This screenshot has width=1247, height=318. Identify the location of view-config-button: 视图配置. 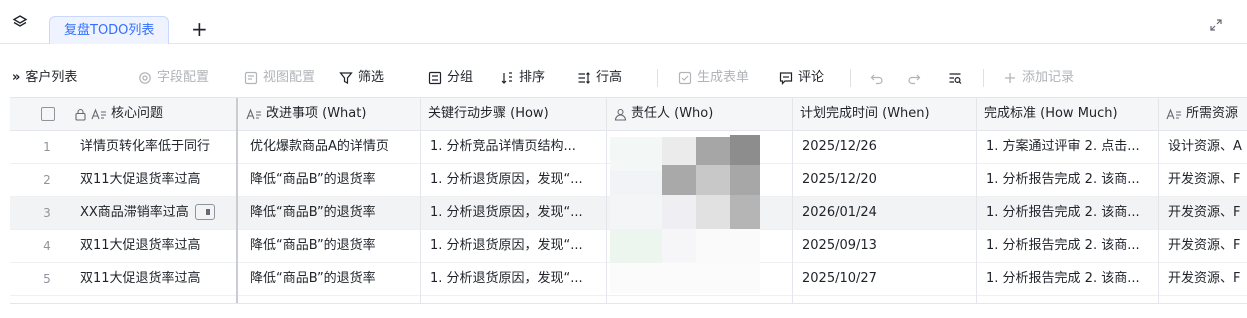
(279, 78).